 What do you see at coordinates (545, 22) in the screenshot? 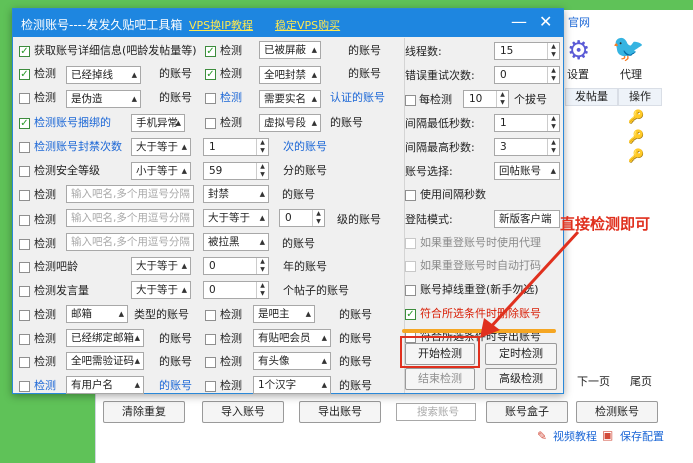
I see `close-button: ✕` at bounding box center [545, 22].